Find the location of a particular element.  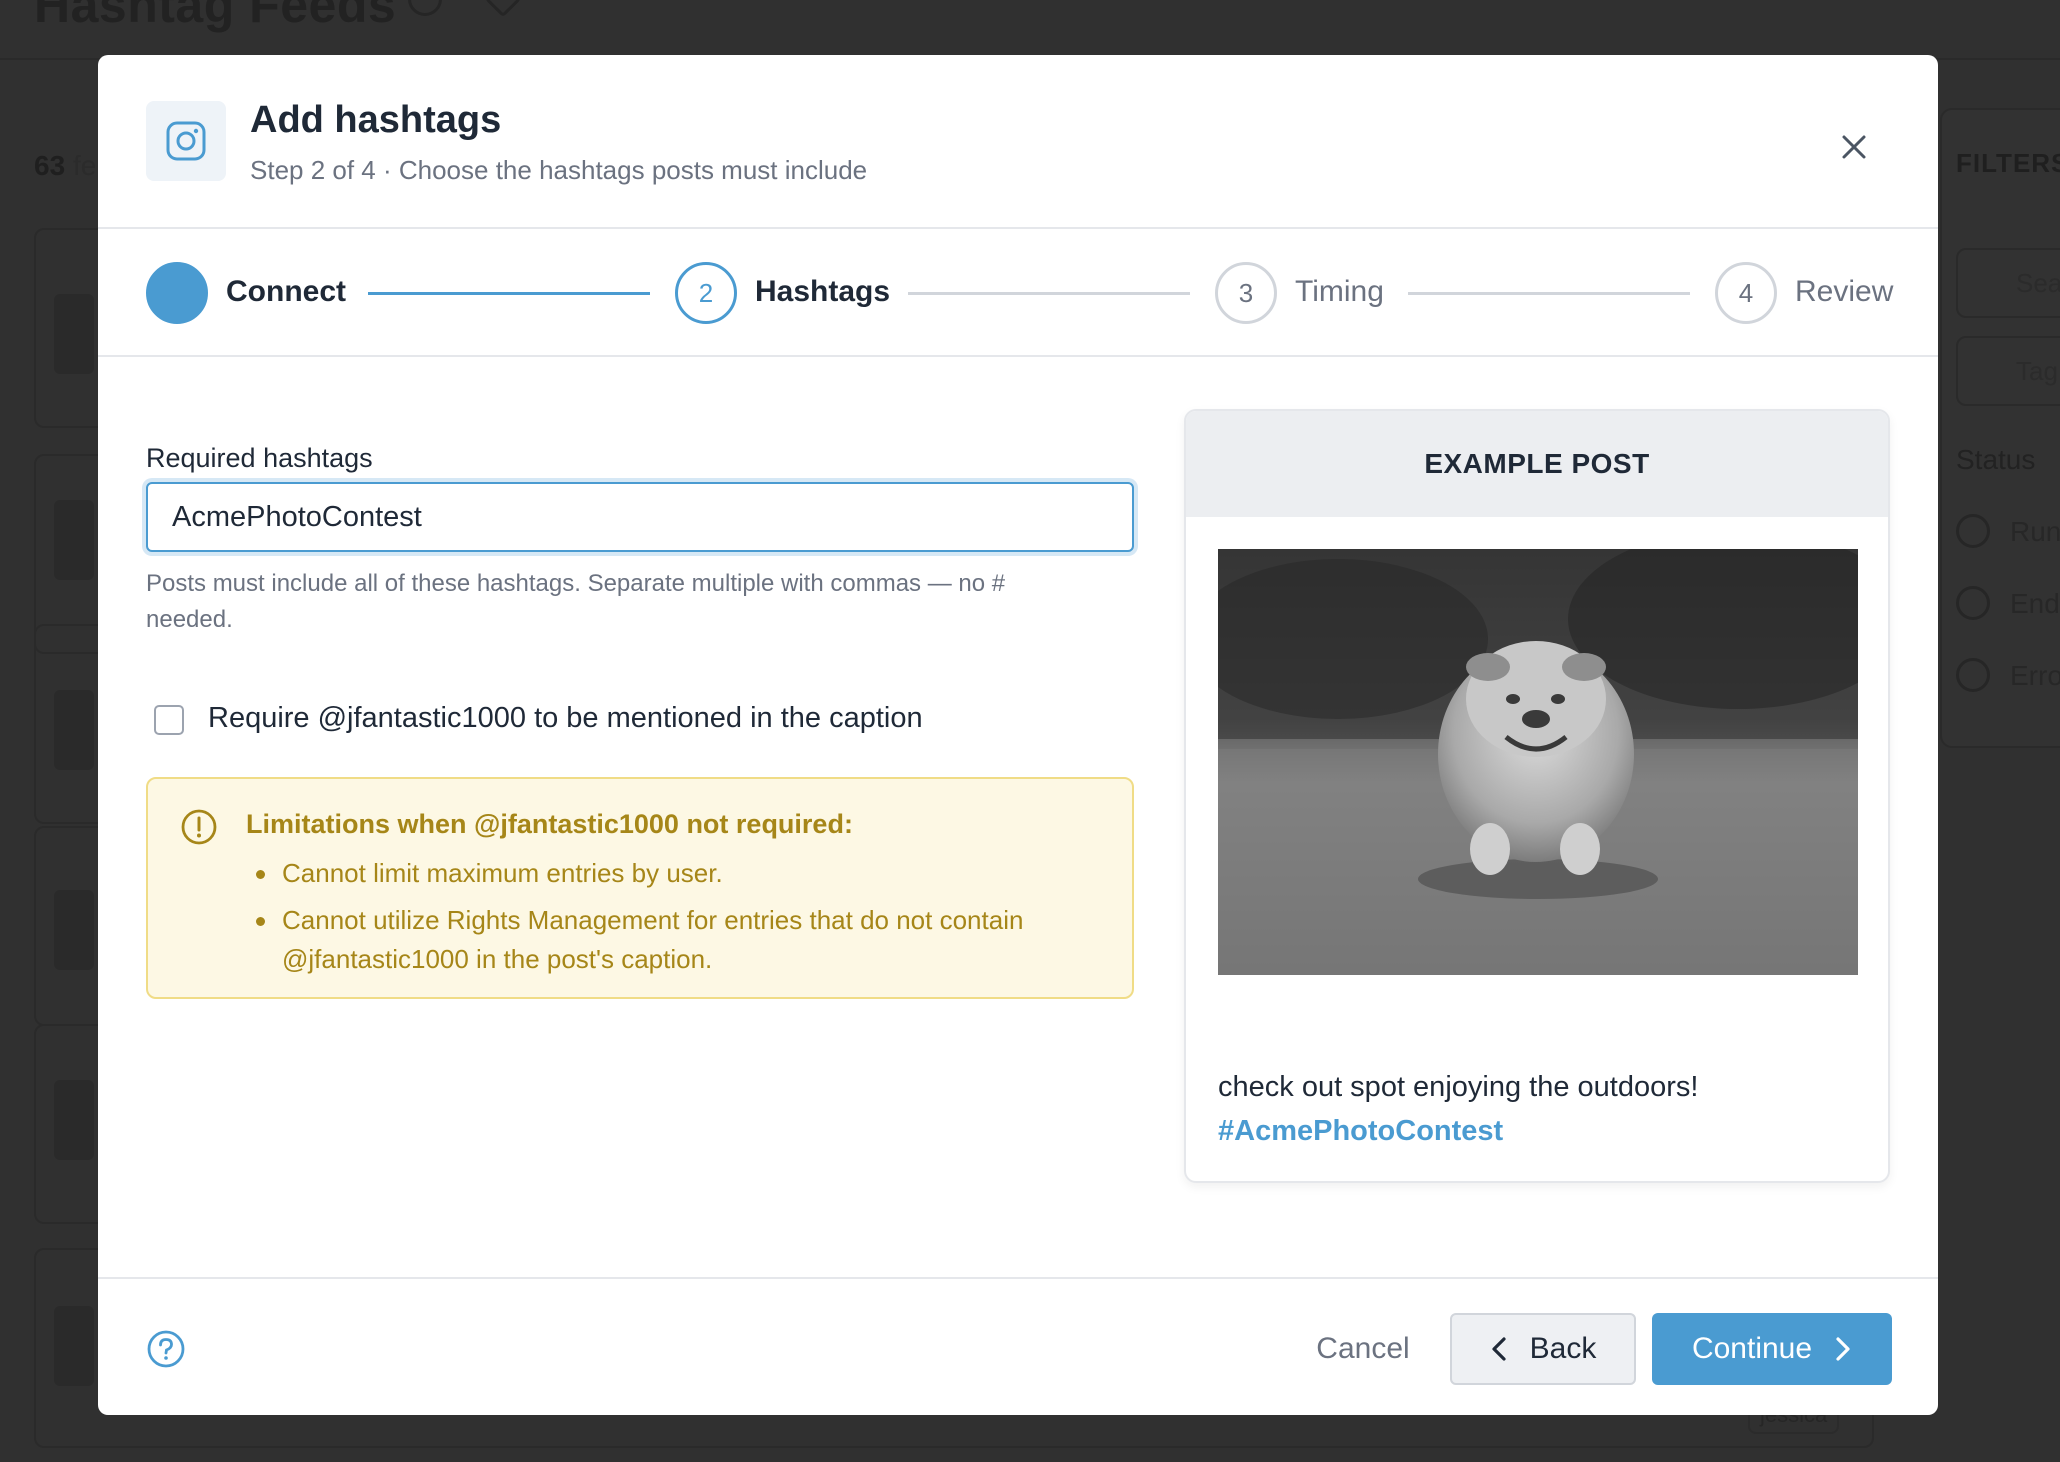

close-icon is located at coordinates (1854, 147).